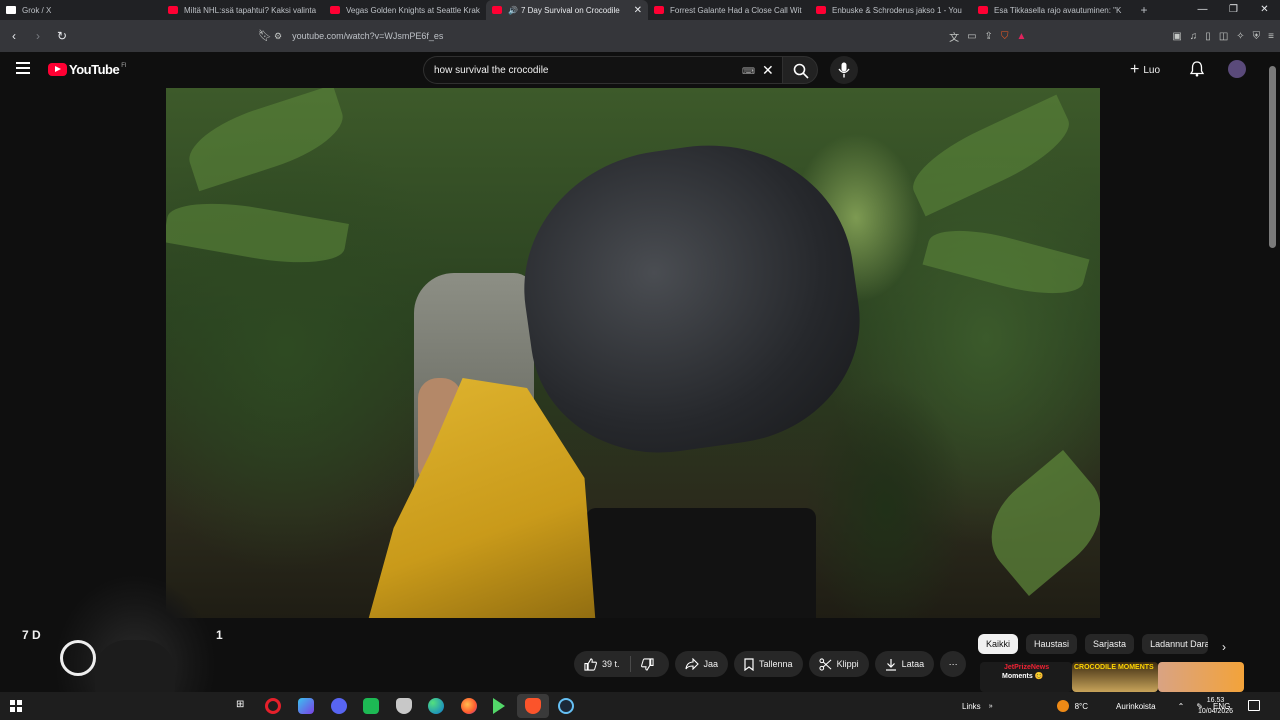 The height and width of the screenshot is (720, 1280). Describe the element at coordinates (800, 70) in the screenshot. I see `search-button` at that location.